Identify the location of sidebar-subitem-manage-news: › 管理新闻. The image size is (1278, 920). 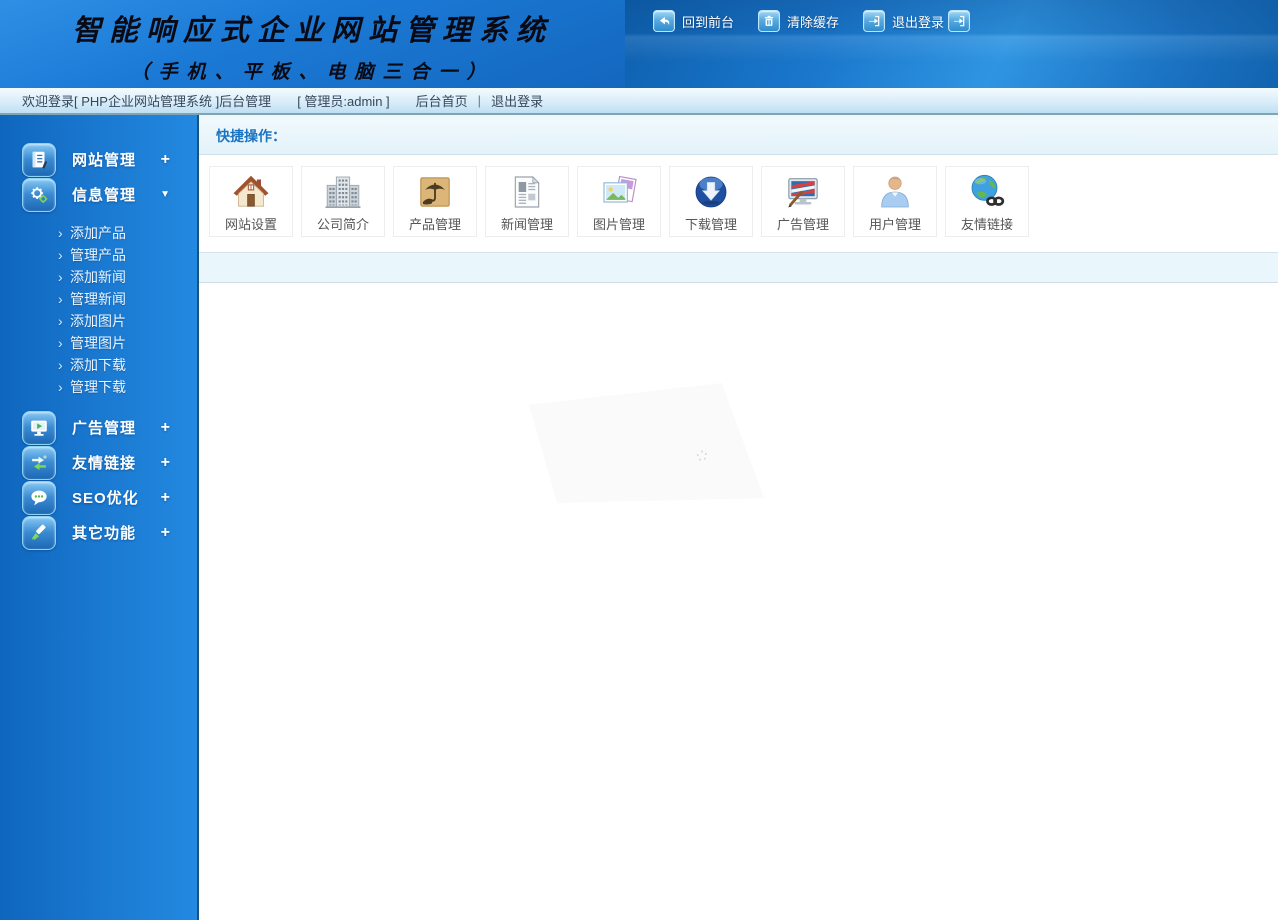
(98, 299).